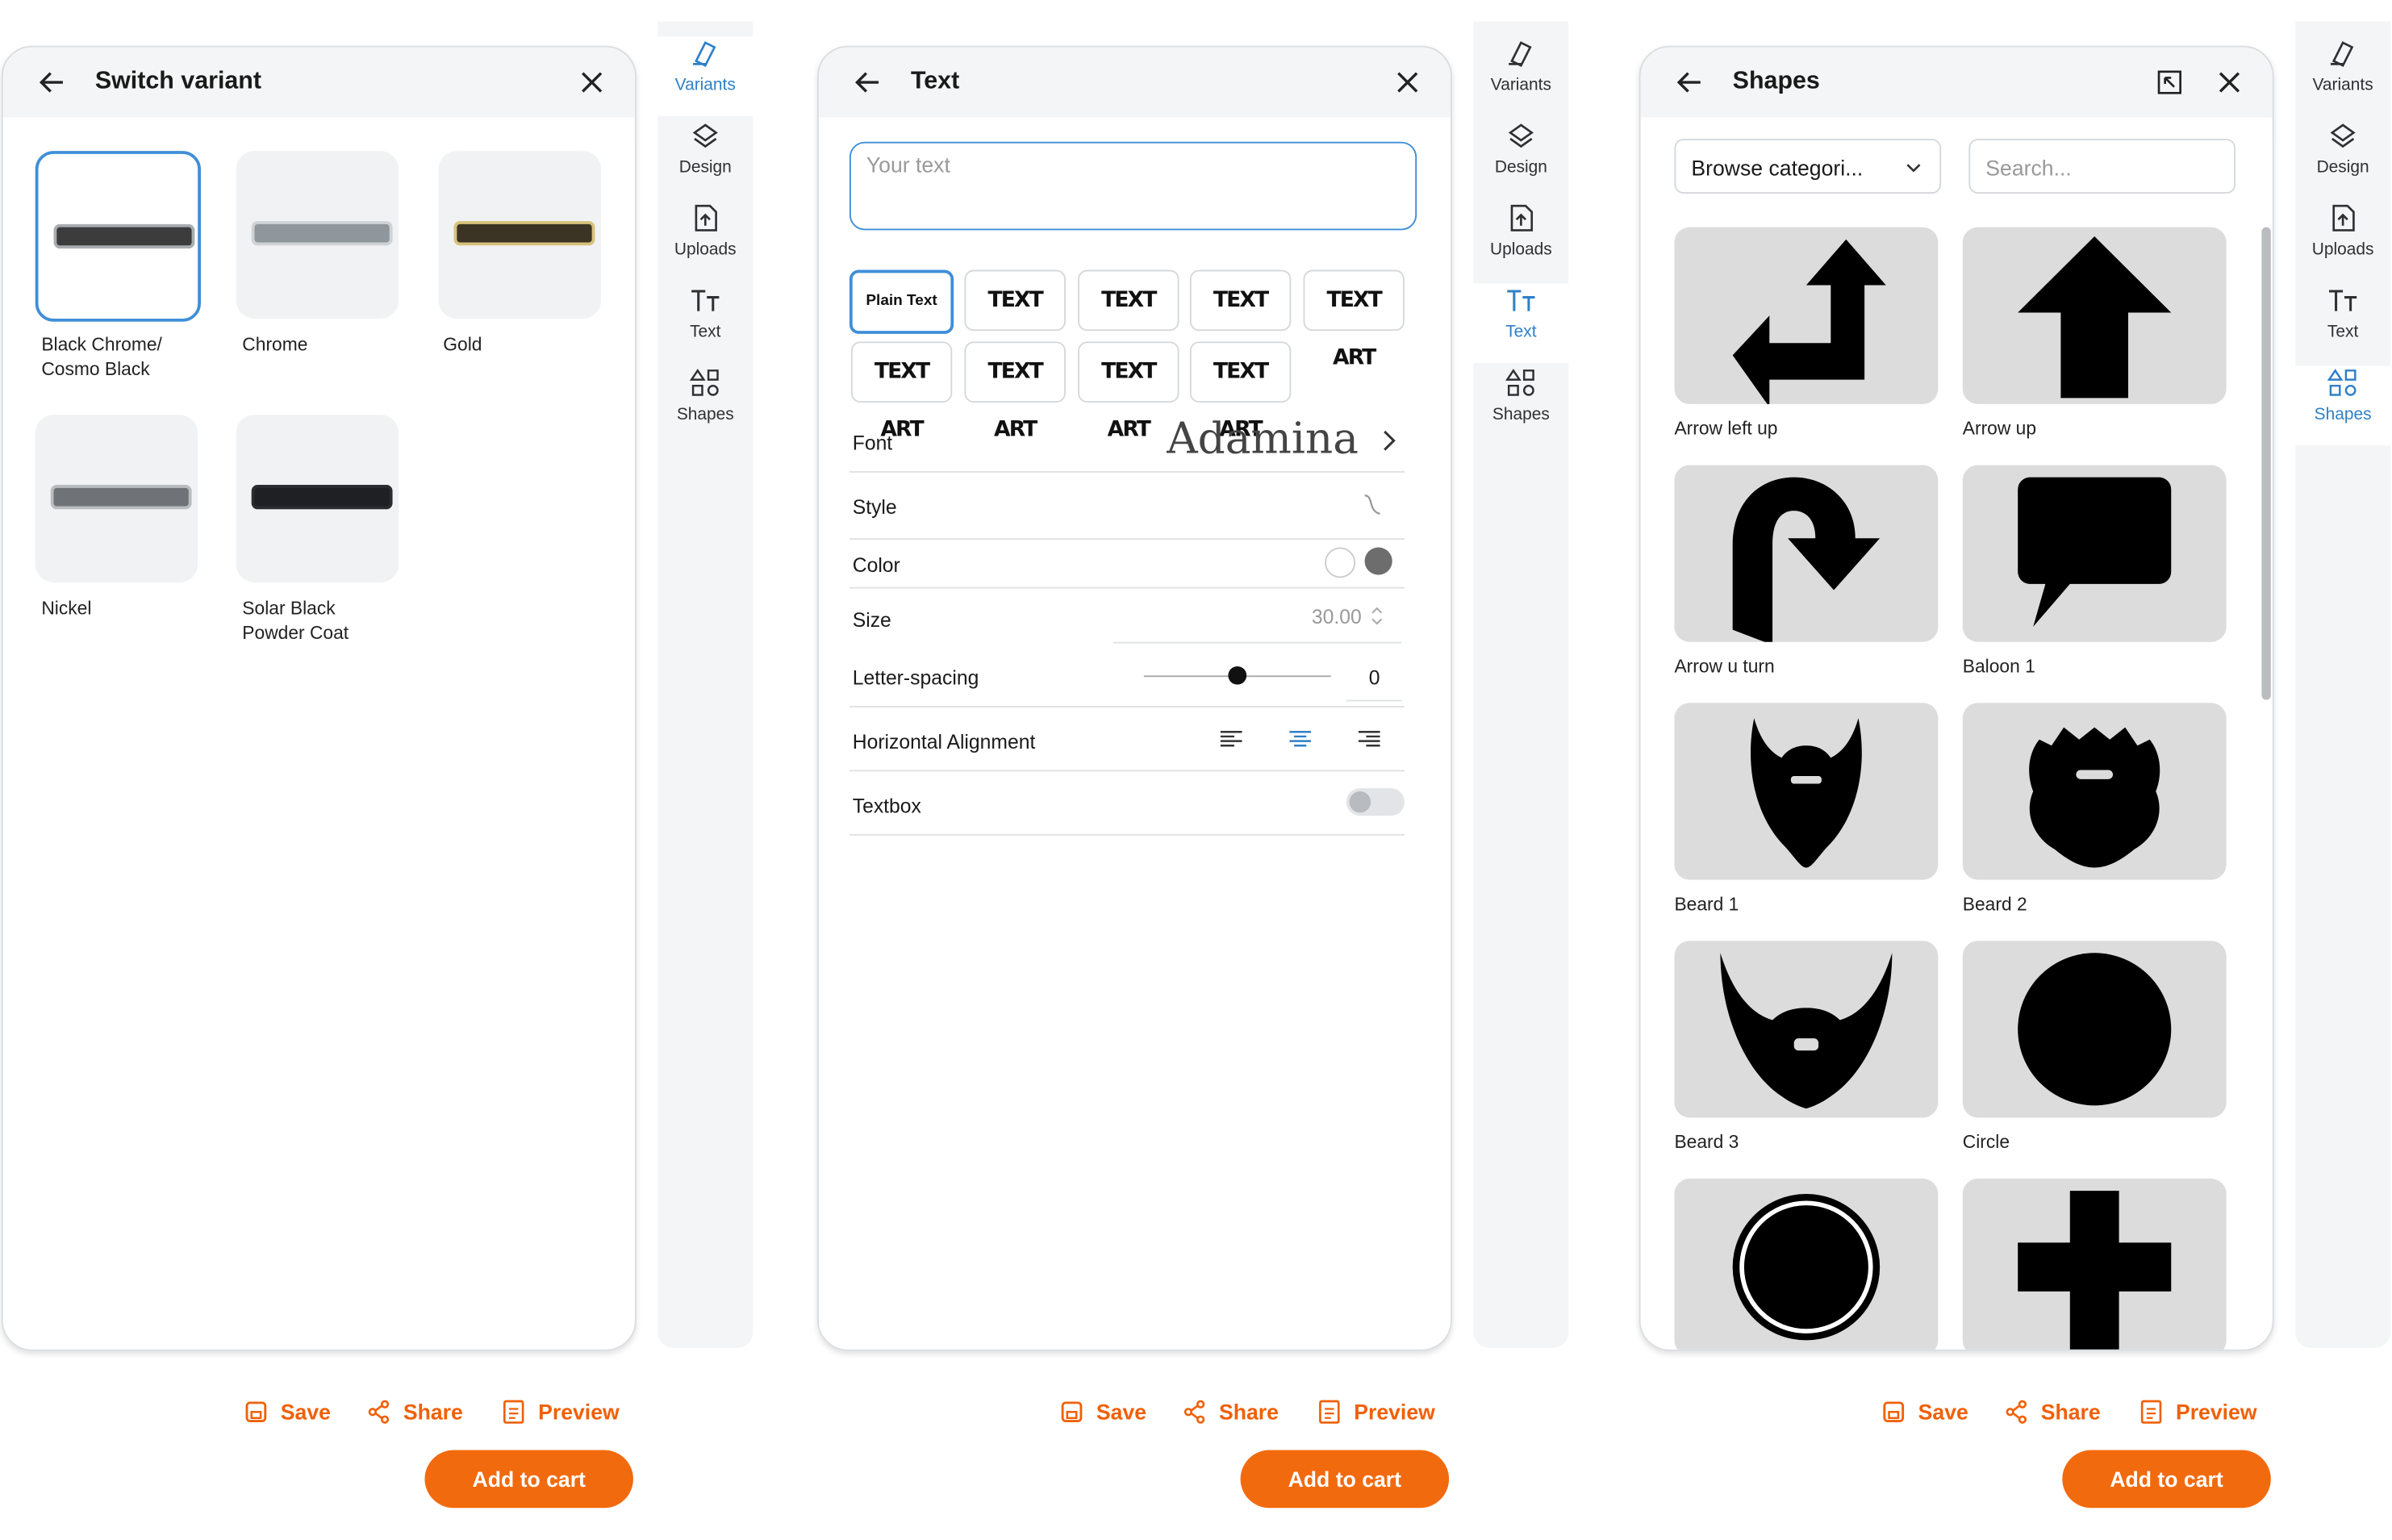 The image size is (2392, 1540). What do you see at coordinates (520, 235) in the screenshot?
I see `variant-card-gold` at bounding box center [520, 235].